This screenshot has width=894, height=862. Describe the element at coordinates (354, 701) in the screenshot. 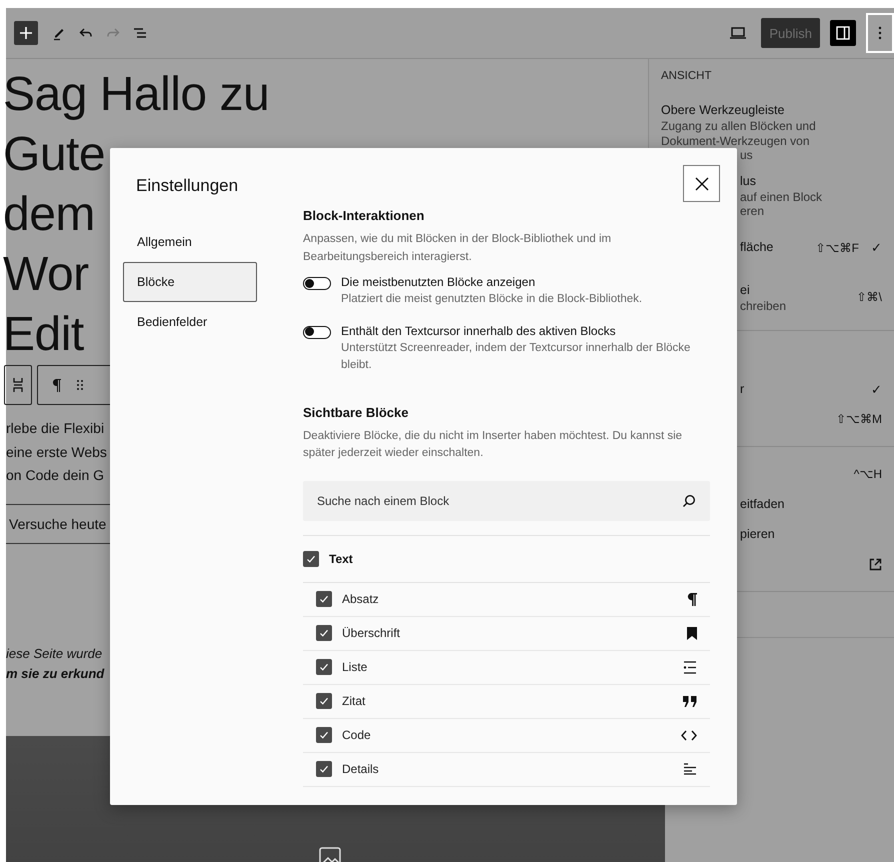

I see `block-label: Zitat` at that location.